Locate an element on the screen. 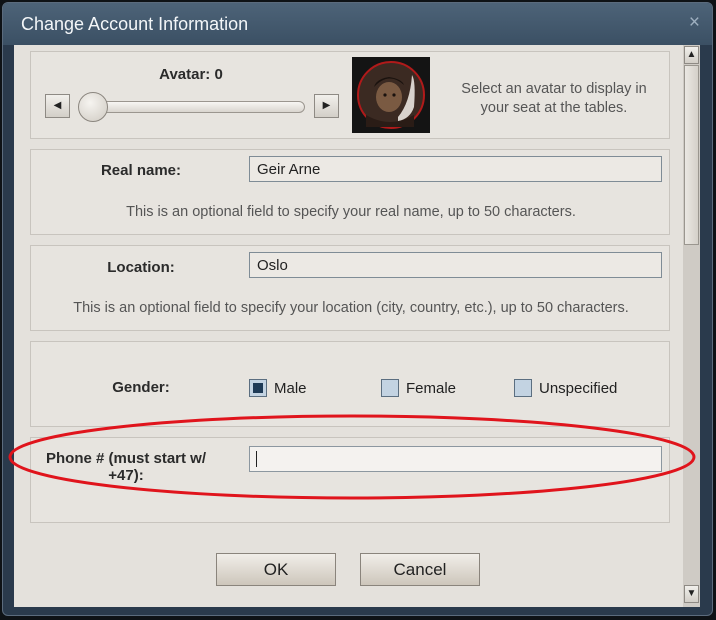 The height and width of the screenshot is (620, 716). dialog-title: Change Account Information is located at coordinates (135, 24).